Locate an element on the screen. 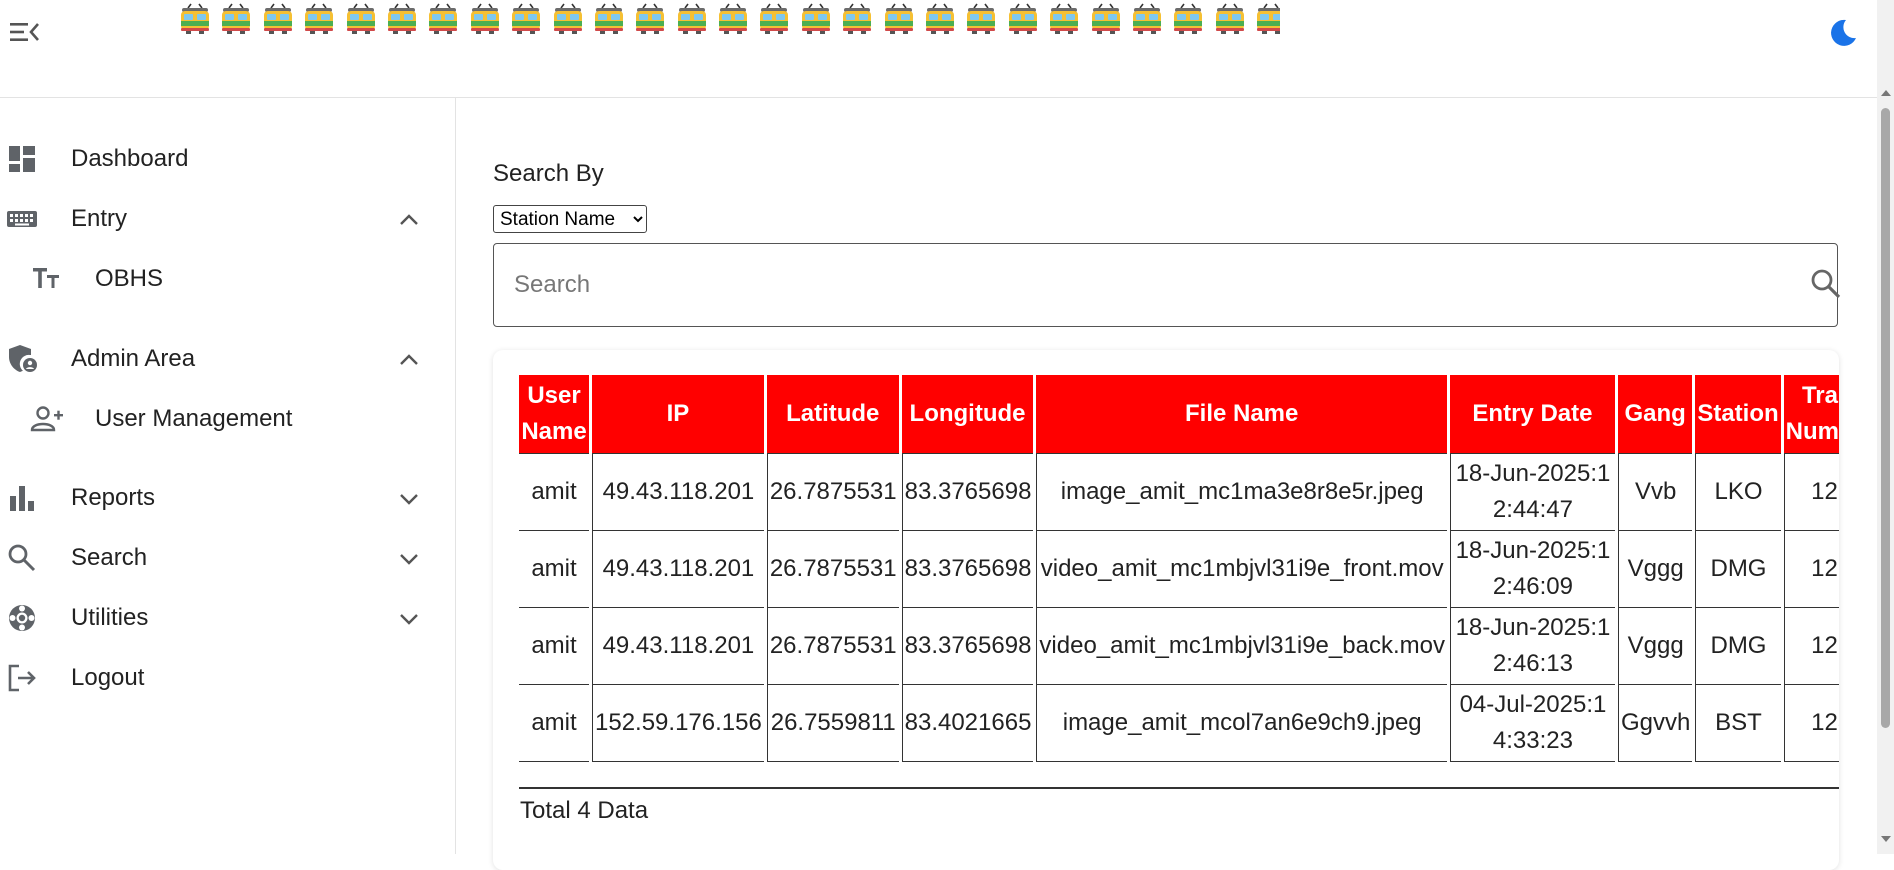 This screenshot has width=1894, height=870. column-header-latitude: Latitude is located at coordinates (832, 414).